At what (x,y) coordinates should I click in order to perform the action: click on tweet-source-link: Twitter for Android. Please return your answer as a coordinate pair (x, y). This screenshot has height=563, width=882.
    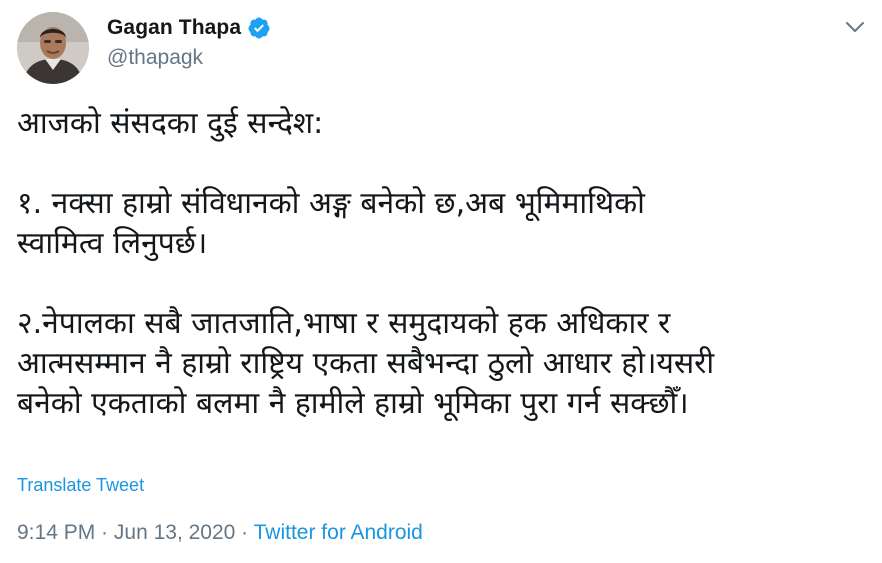
    Looking at the image, I should click on (338, 532).